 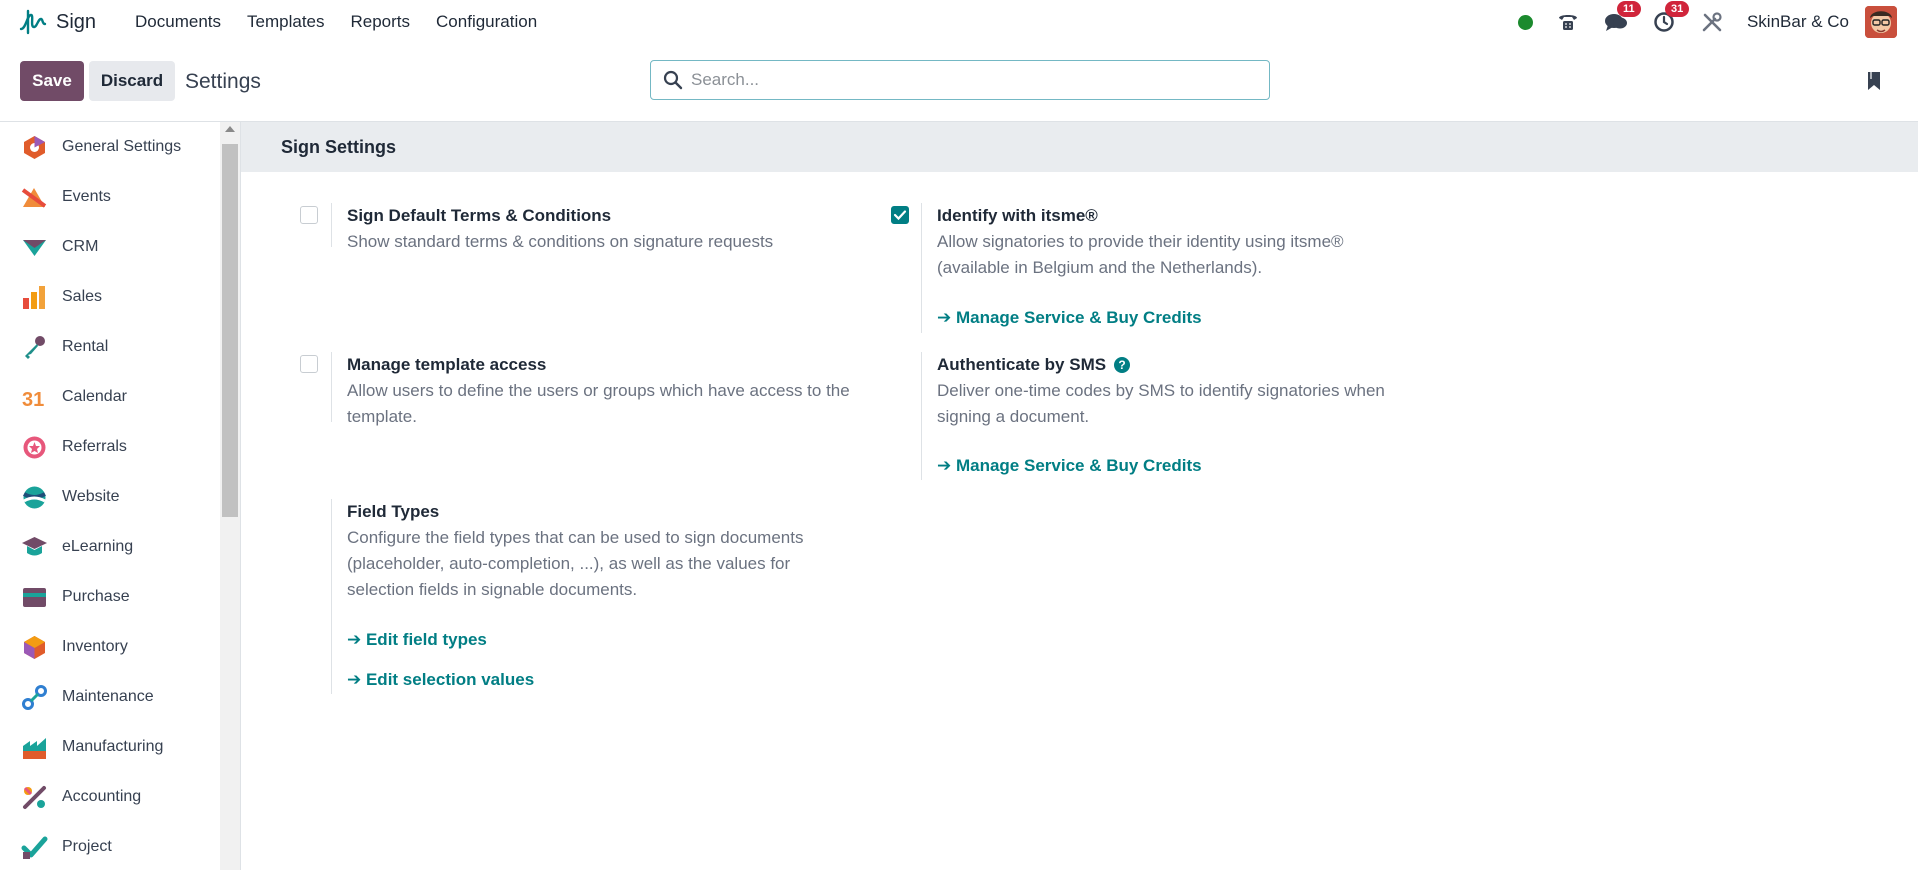 What do you see at coordinates (1122, 365) in the screenshot?
I see `help-question-icon: ?` at bounding box center [1122, 365].